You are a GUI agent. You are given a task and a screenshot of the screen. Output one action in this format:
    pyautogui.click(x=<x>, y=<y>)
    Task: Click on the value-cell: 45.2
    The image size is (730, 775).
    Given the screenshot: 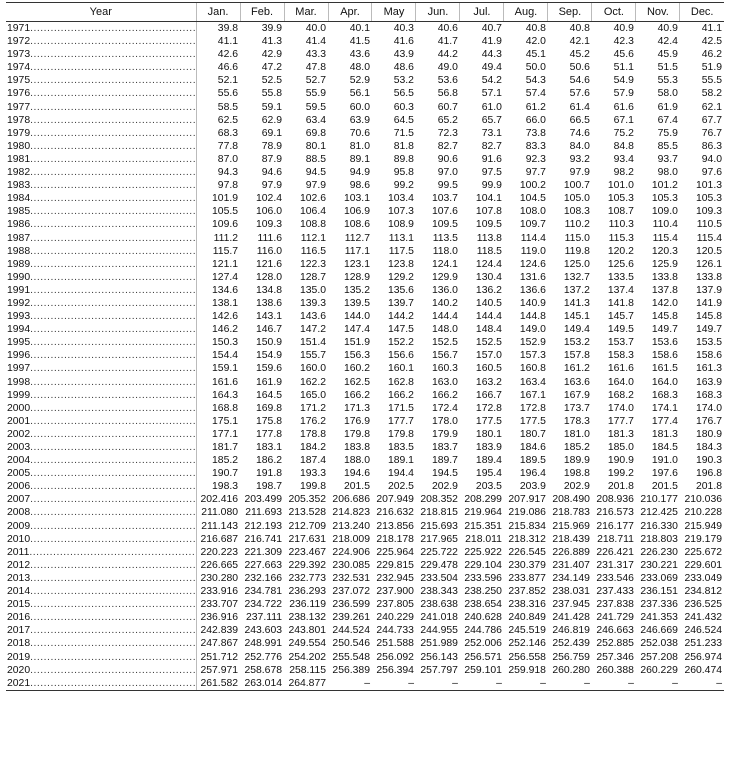 What is the action you would take?
    pyautogui.click(x=579, y=55)
    